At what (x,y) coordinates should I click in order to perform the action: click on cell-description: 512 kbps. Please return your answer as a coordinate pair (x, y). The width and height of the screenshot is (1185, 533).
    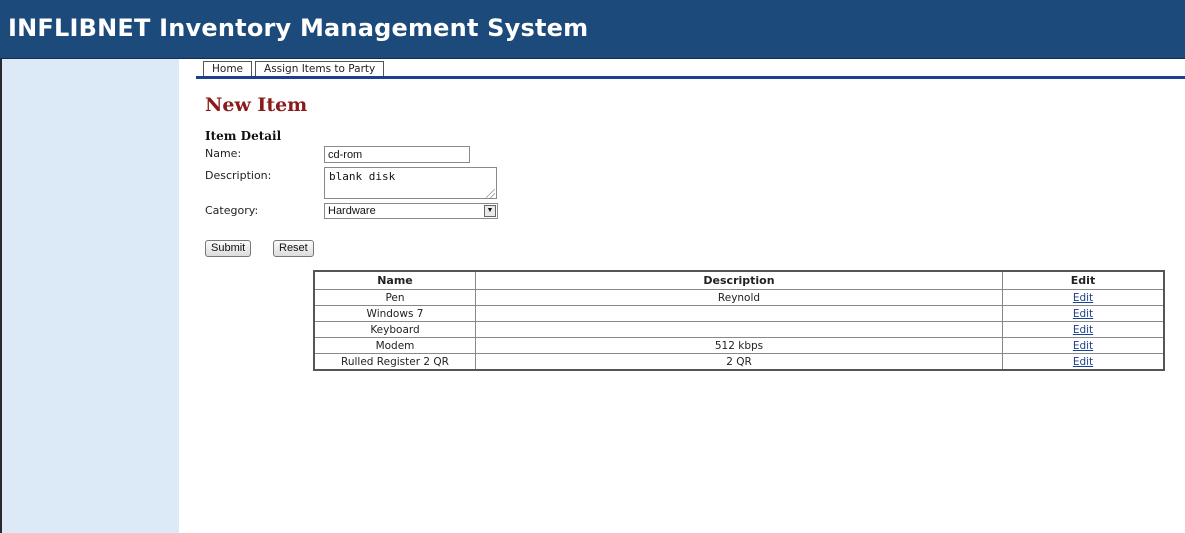
    Looking at the image, I should click on (739, 345).